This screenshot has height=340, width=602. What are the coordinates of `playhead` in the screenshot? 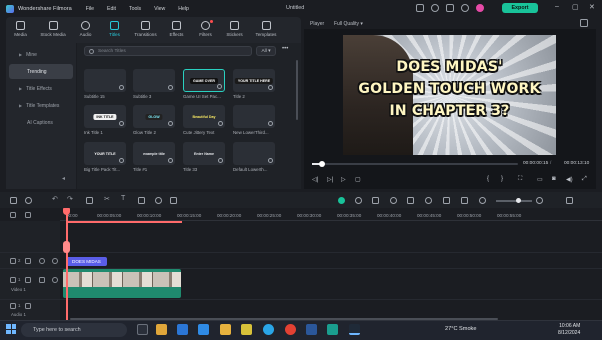 It's located at (67, 266).